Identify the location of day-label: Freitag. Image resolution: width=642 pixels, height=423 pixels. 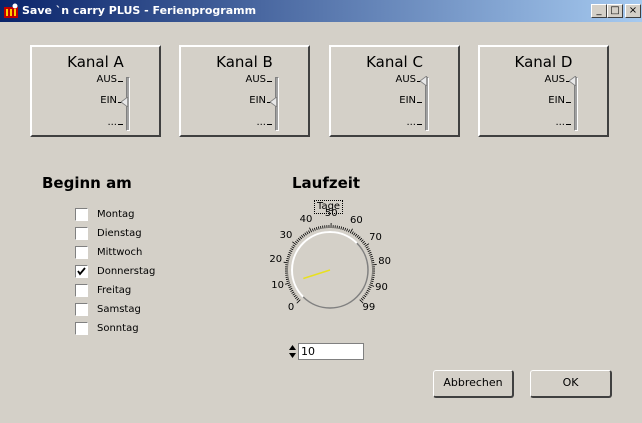
(114, 290).